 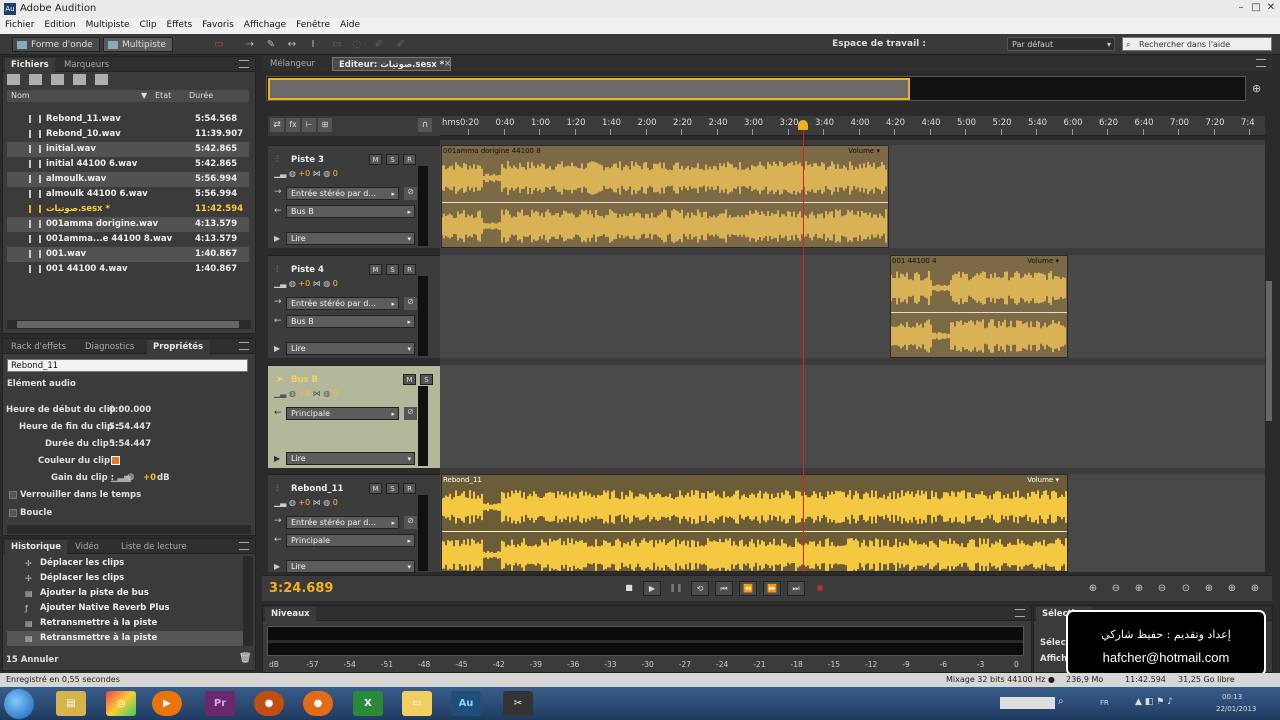 I want to click on files-hscrollbar, so click(x=129, y=324).